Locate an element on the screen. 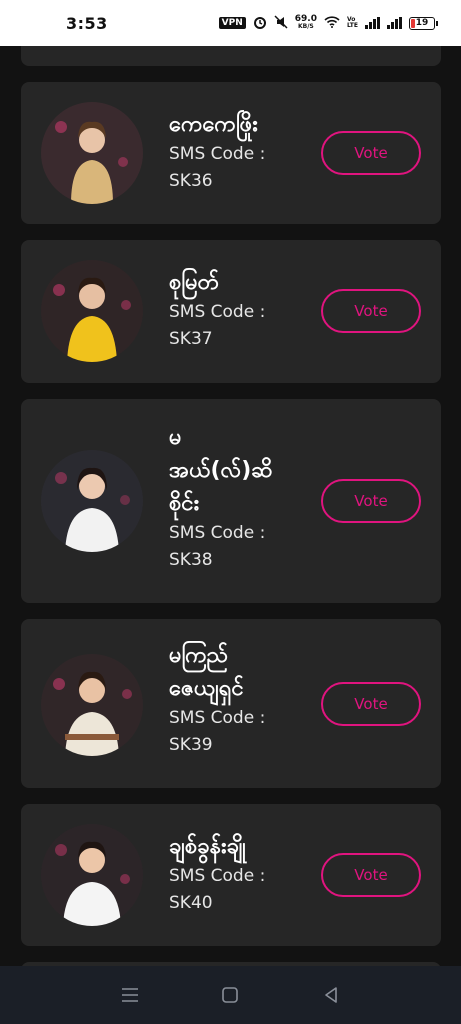  sms-code-value: SK40 is located at coordinates (191, 903).